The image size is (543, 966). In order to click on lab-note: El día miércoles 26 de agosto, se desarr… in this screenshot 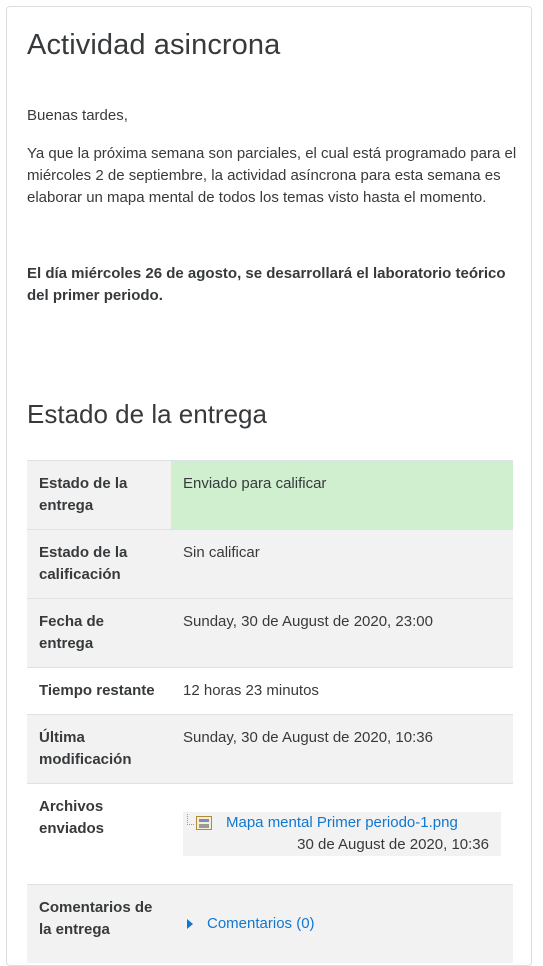, I will do `click(266, 284)`.